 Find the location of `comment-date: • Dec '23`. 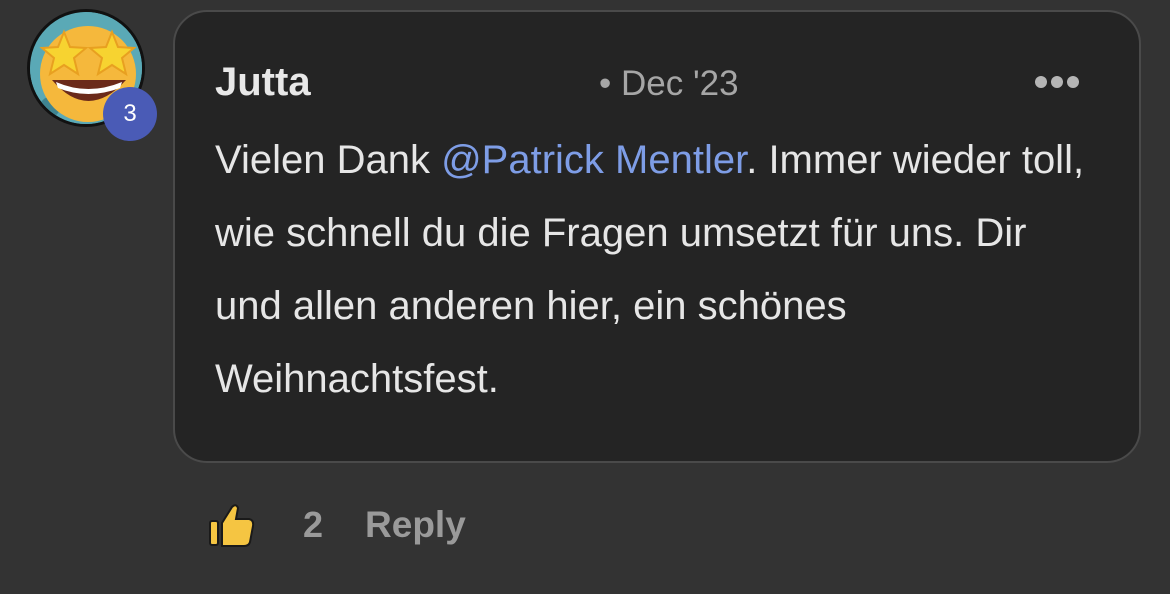

comment-date: • Dec '23 is located at coordinates (669, 84).